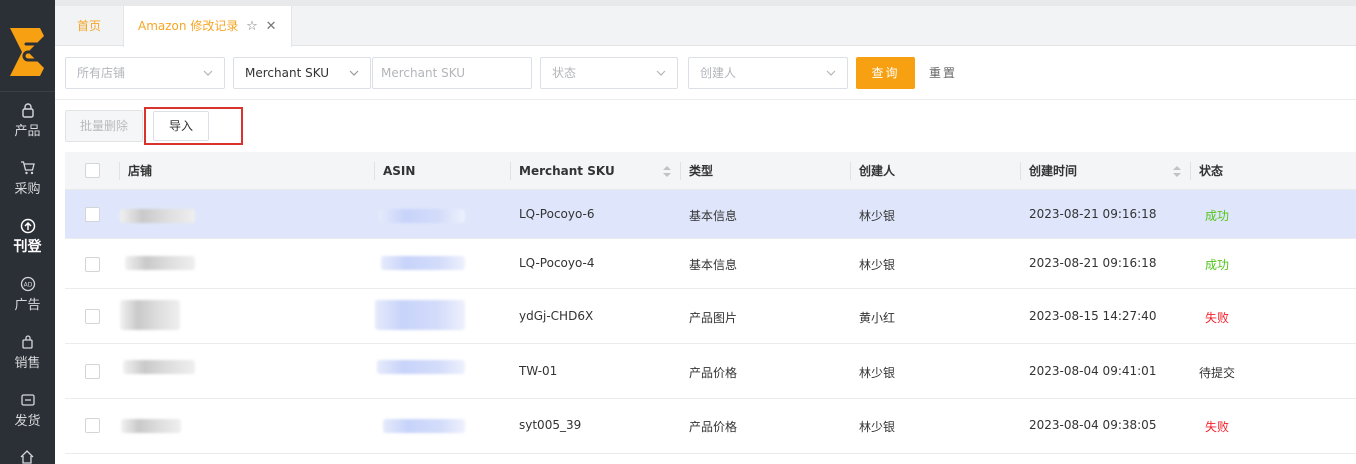  What do you see at coordinates (27, 189) in the screenshot?
I see `sidebar-item-label: 采购` at bounding box center [27, 189].